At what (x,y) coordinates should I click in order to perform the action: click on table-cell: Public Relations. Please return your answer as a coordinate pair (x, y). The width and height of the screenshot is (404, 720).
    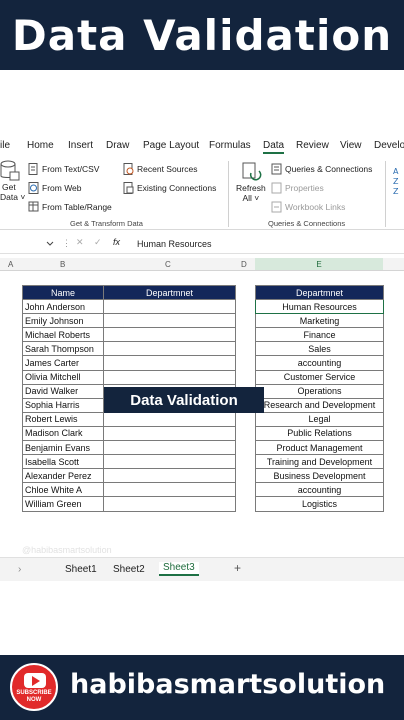
    Looking at the image, I should click on (319, 433).